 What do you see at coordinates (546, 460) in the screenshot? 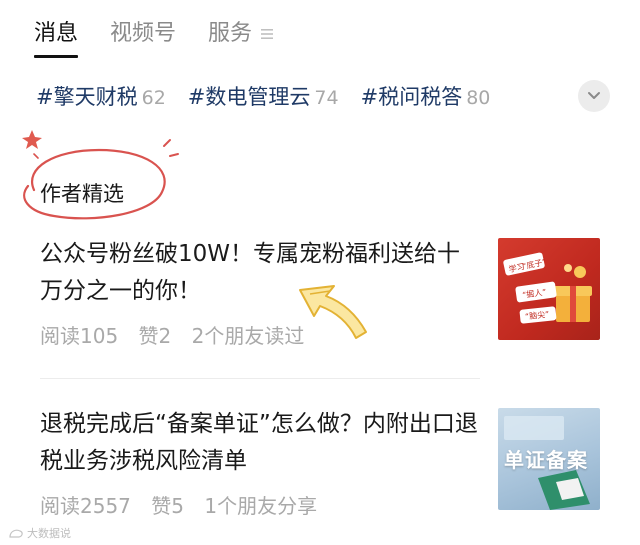
I see `thumb-label: 单证备案` at bounding box center [546, 460].